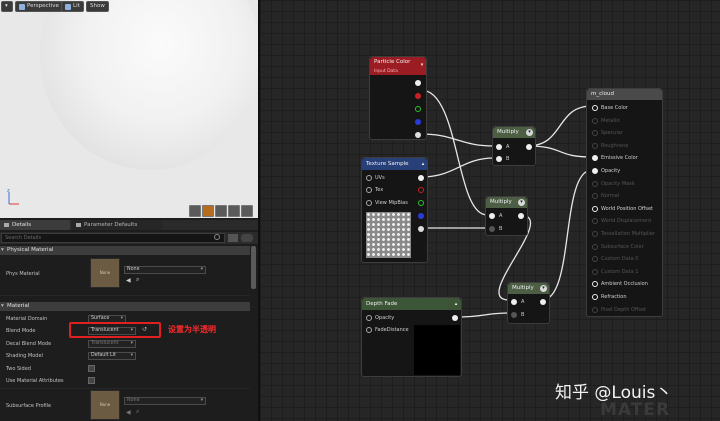  What do you see at coordinates (369, 190) in the screenshot?
I see `tex-input-pin` at bounding box center [369, 190].